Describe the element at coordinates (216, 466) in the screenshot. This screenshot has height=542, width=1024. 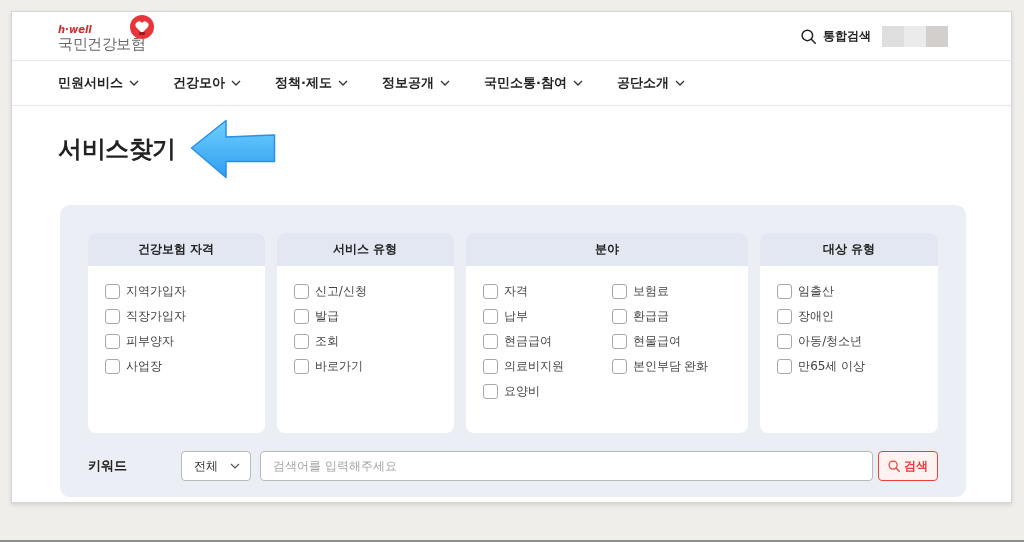
I see `scope-dropdown: 전체` at that location.